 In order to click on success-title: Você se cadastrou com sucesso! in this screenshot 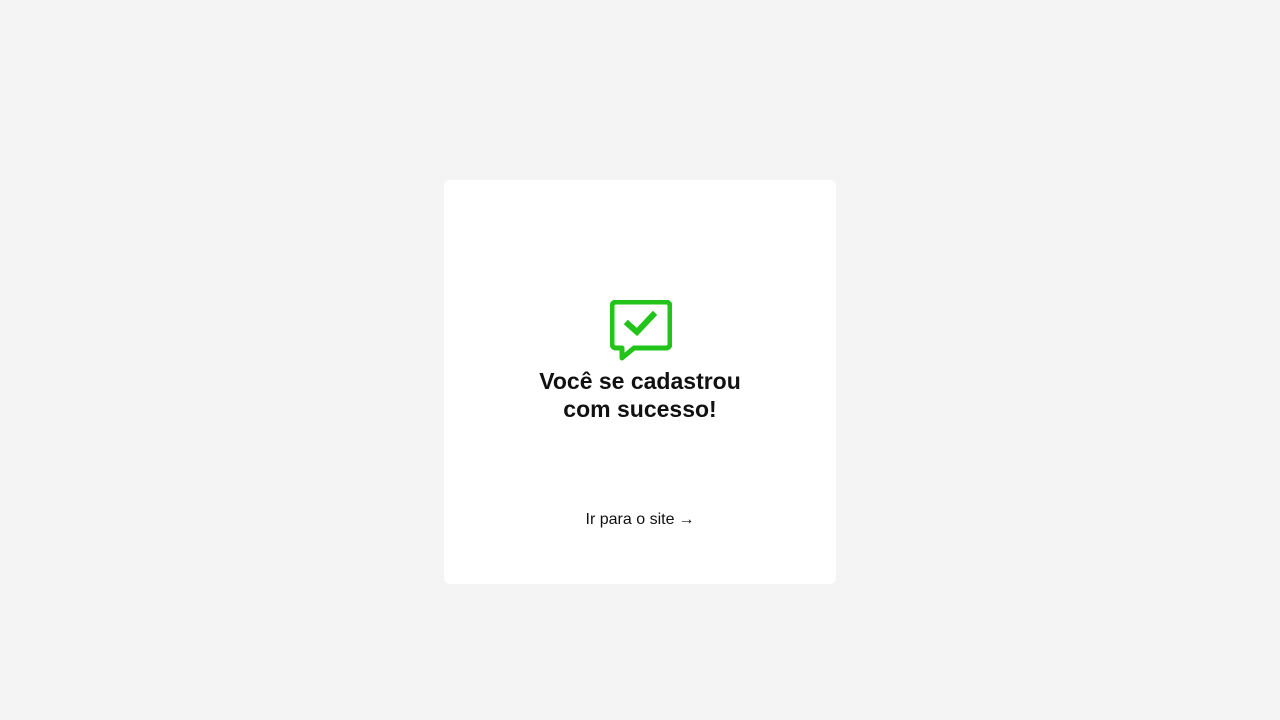, I will do `click(640, 395)`.